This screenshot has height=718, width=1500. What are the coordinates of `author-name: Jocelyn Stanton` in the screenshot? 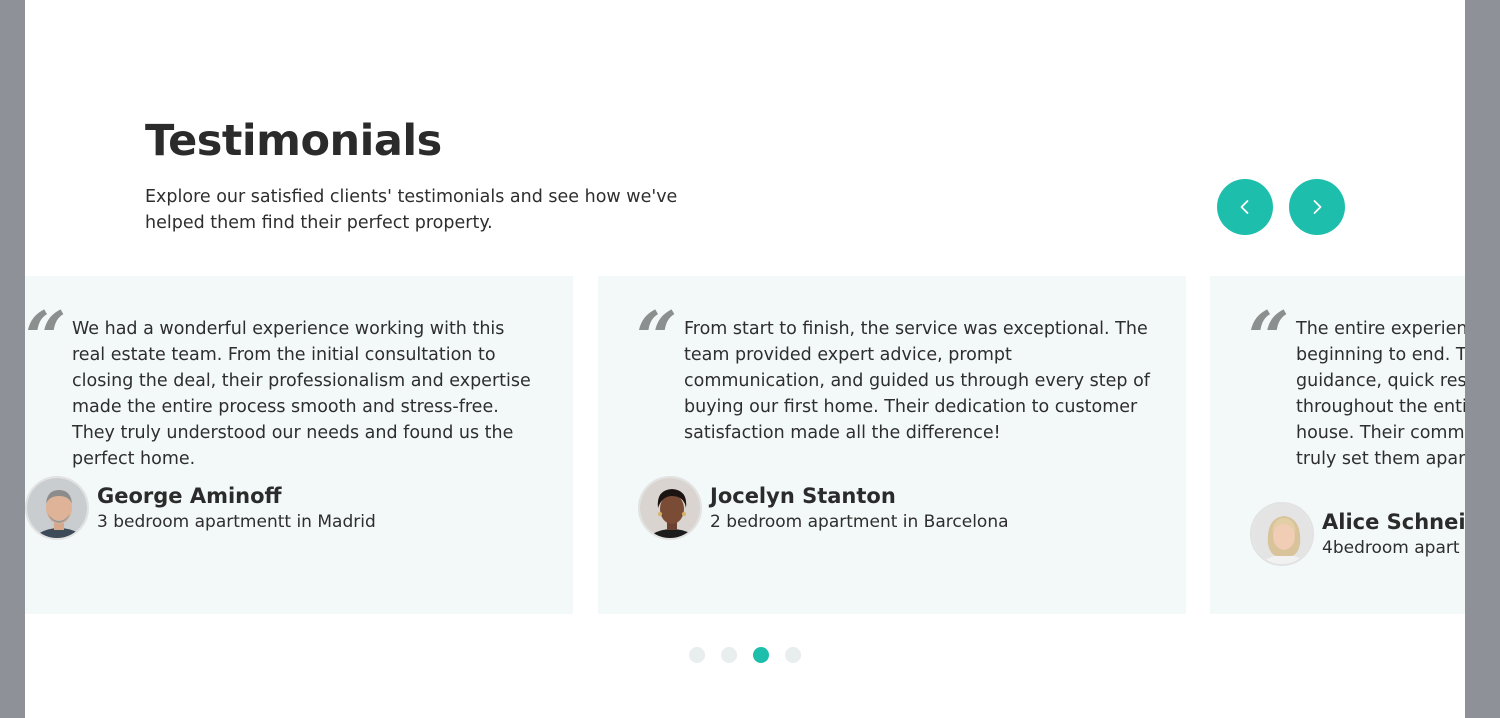 It's located at (803, 495).